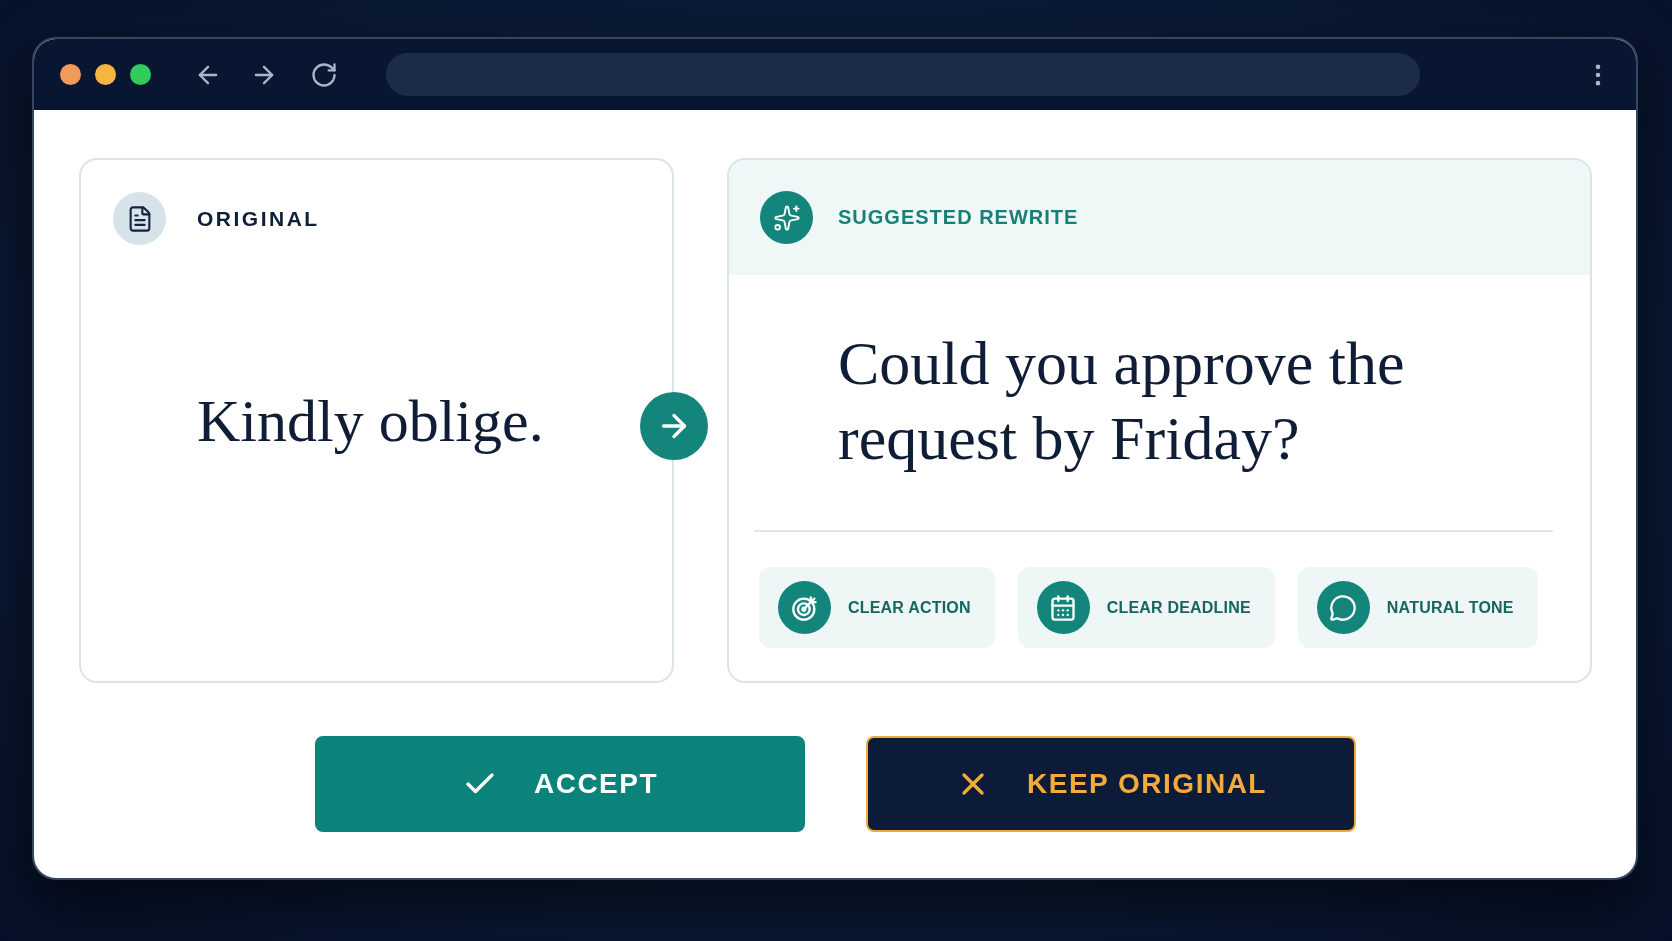 Image resolution: width=1672 pixels, height=941 pixels. What do you see at coordinates (786, 217) in the screenshot?
I see `sparkle-icon` at bounding box center [786, 217].